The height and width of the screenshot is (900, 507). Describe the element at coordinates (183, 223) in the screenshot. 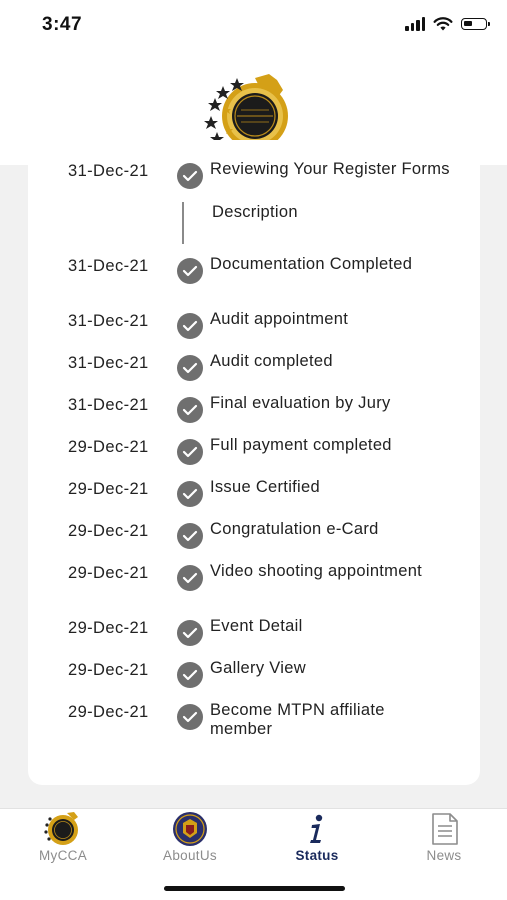

I see `timeline-description-line` at that location.